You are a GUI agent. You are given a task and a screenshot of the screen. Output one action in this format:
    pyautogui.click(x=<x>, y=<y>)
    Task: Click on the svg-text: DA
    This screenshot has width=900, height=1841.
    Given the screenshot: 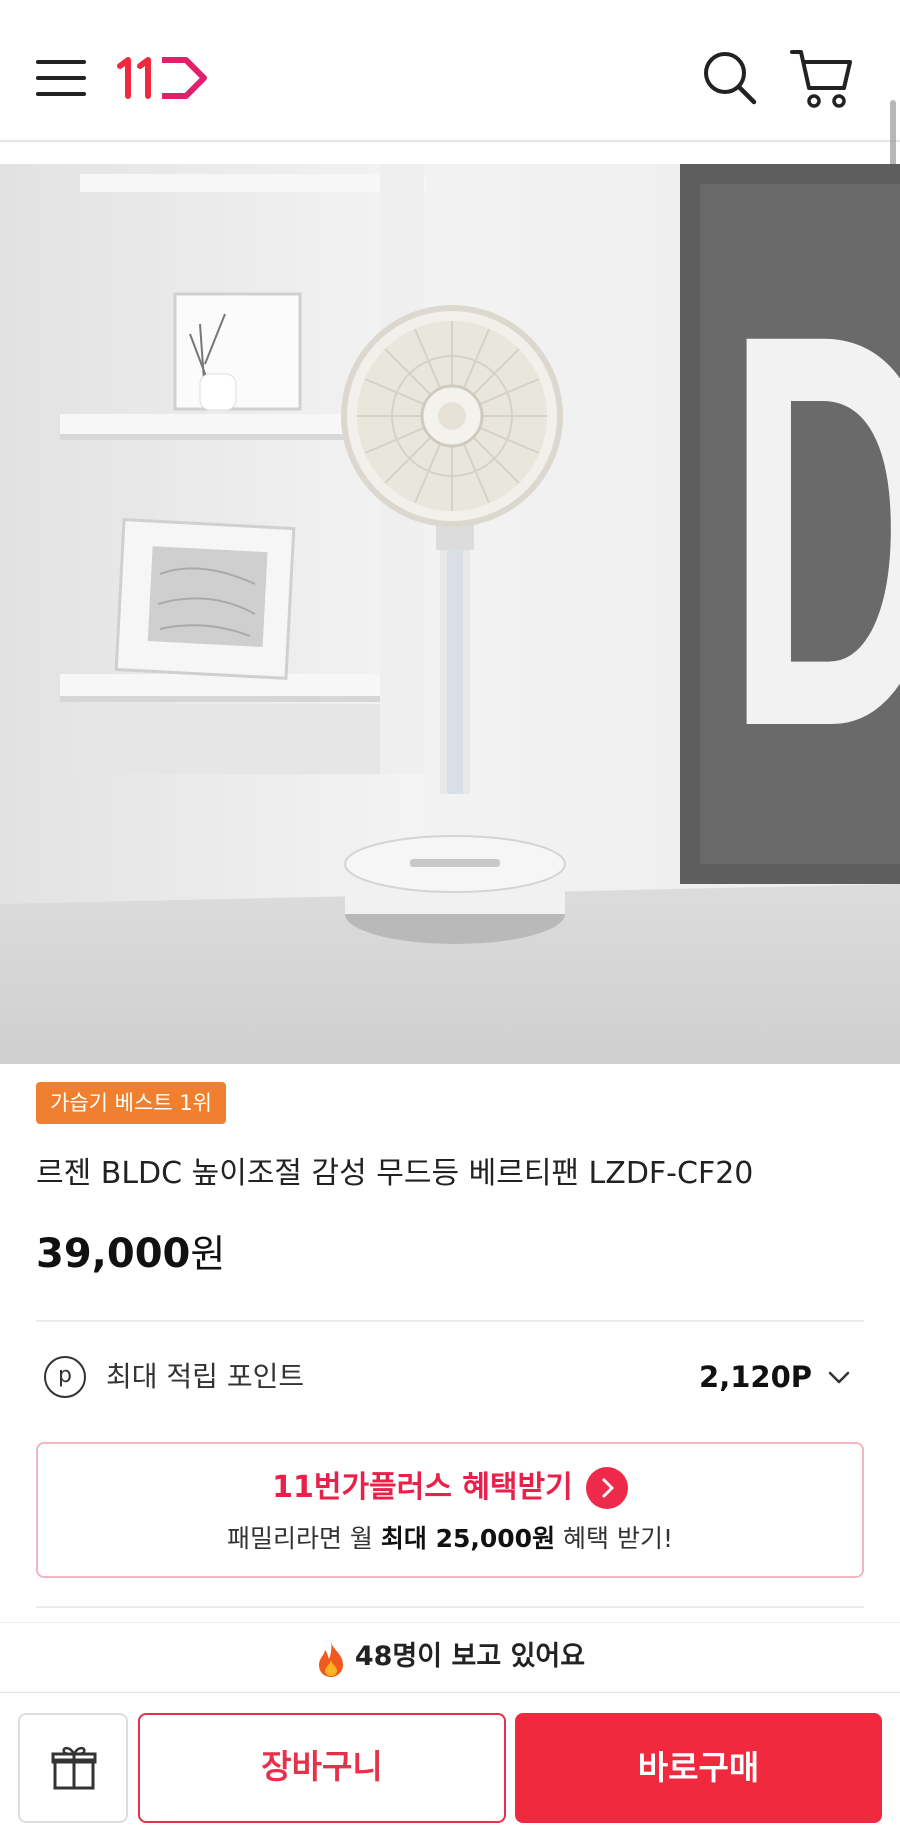 What is the action you would take?
    pyautogui.click(x=813, y=530)
    